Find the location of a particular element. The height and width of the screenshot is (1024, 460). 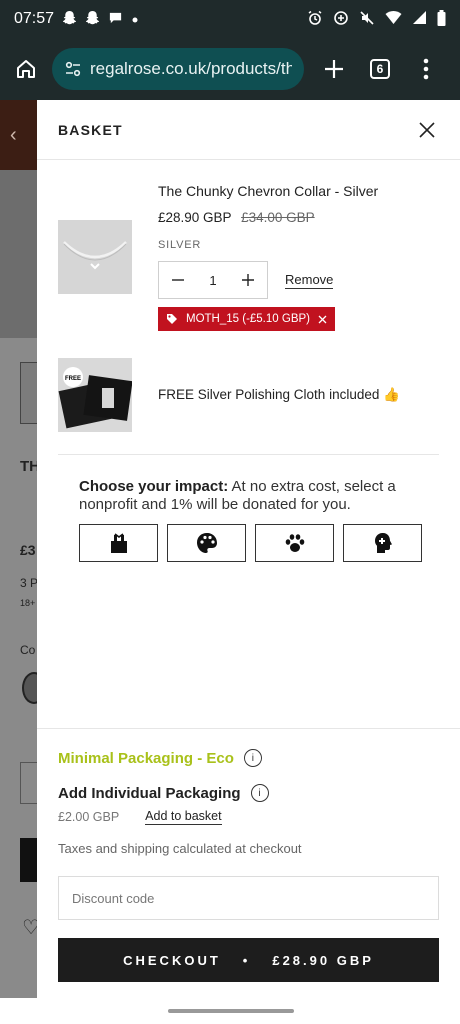

bg-product-price: £3 is located at coordinates (28, 550).